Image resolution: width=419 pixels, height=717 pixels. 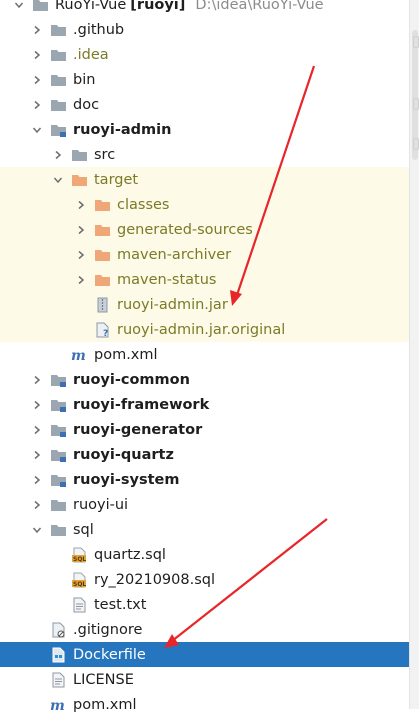 I want to click on tree-label: ruoyi-common, so click(x=131, y=379).